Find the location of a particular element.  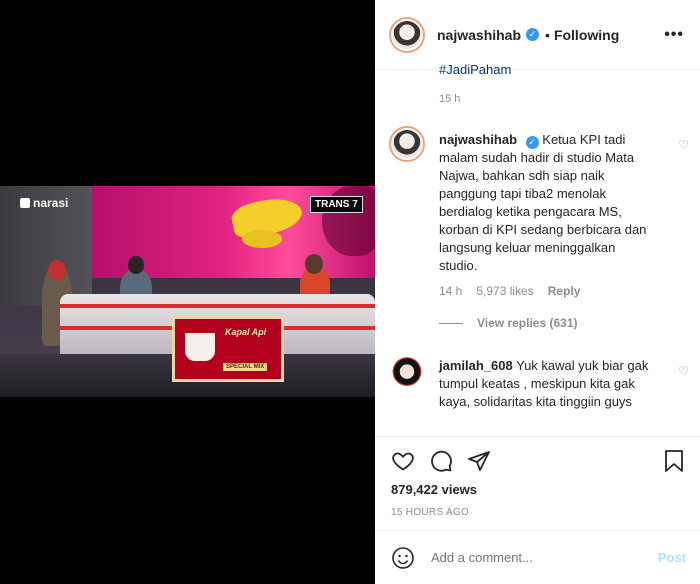

comment-likes: 5,973 likes is located at coordinates (504, 291).